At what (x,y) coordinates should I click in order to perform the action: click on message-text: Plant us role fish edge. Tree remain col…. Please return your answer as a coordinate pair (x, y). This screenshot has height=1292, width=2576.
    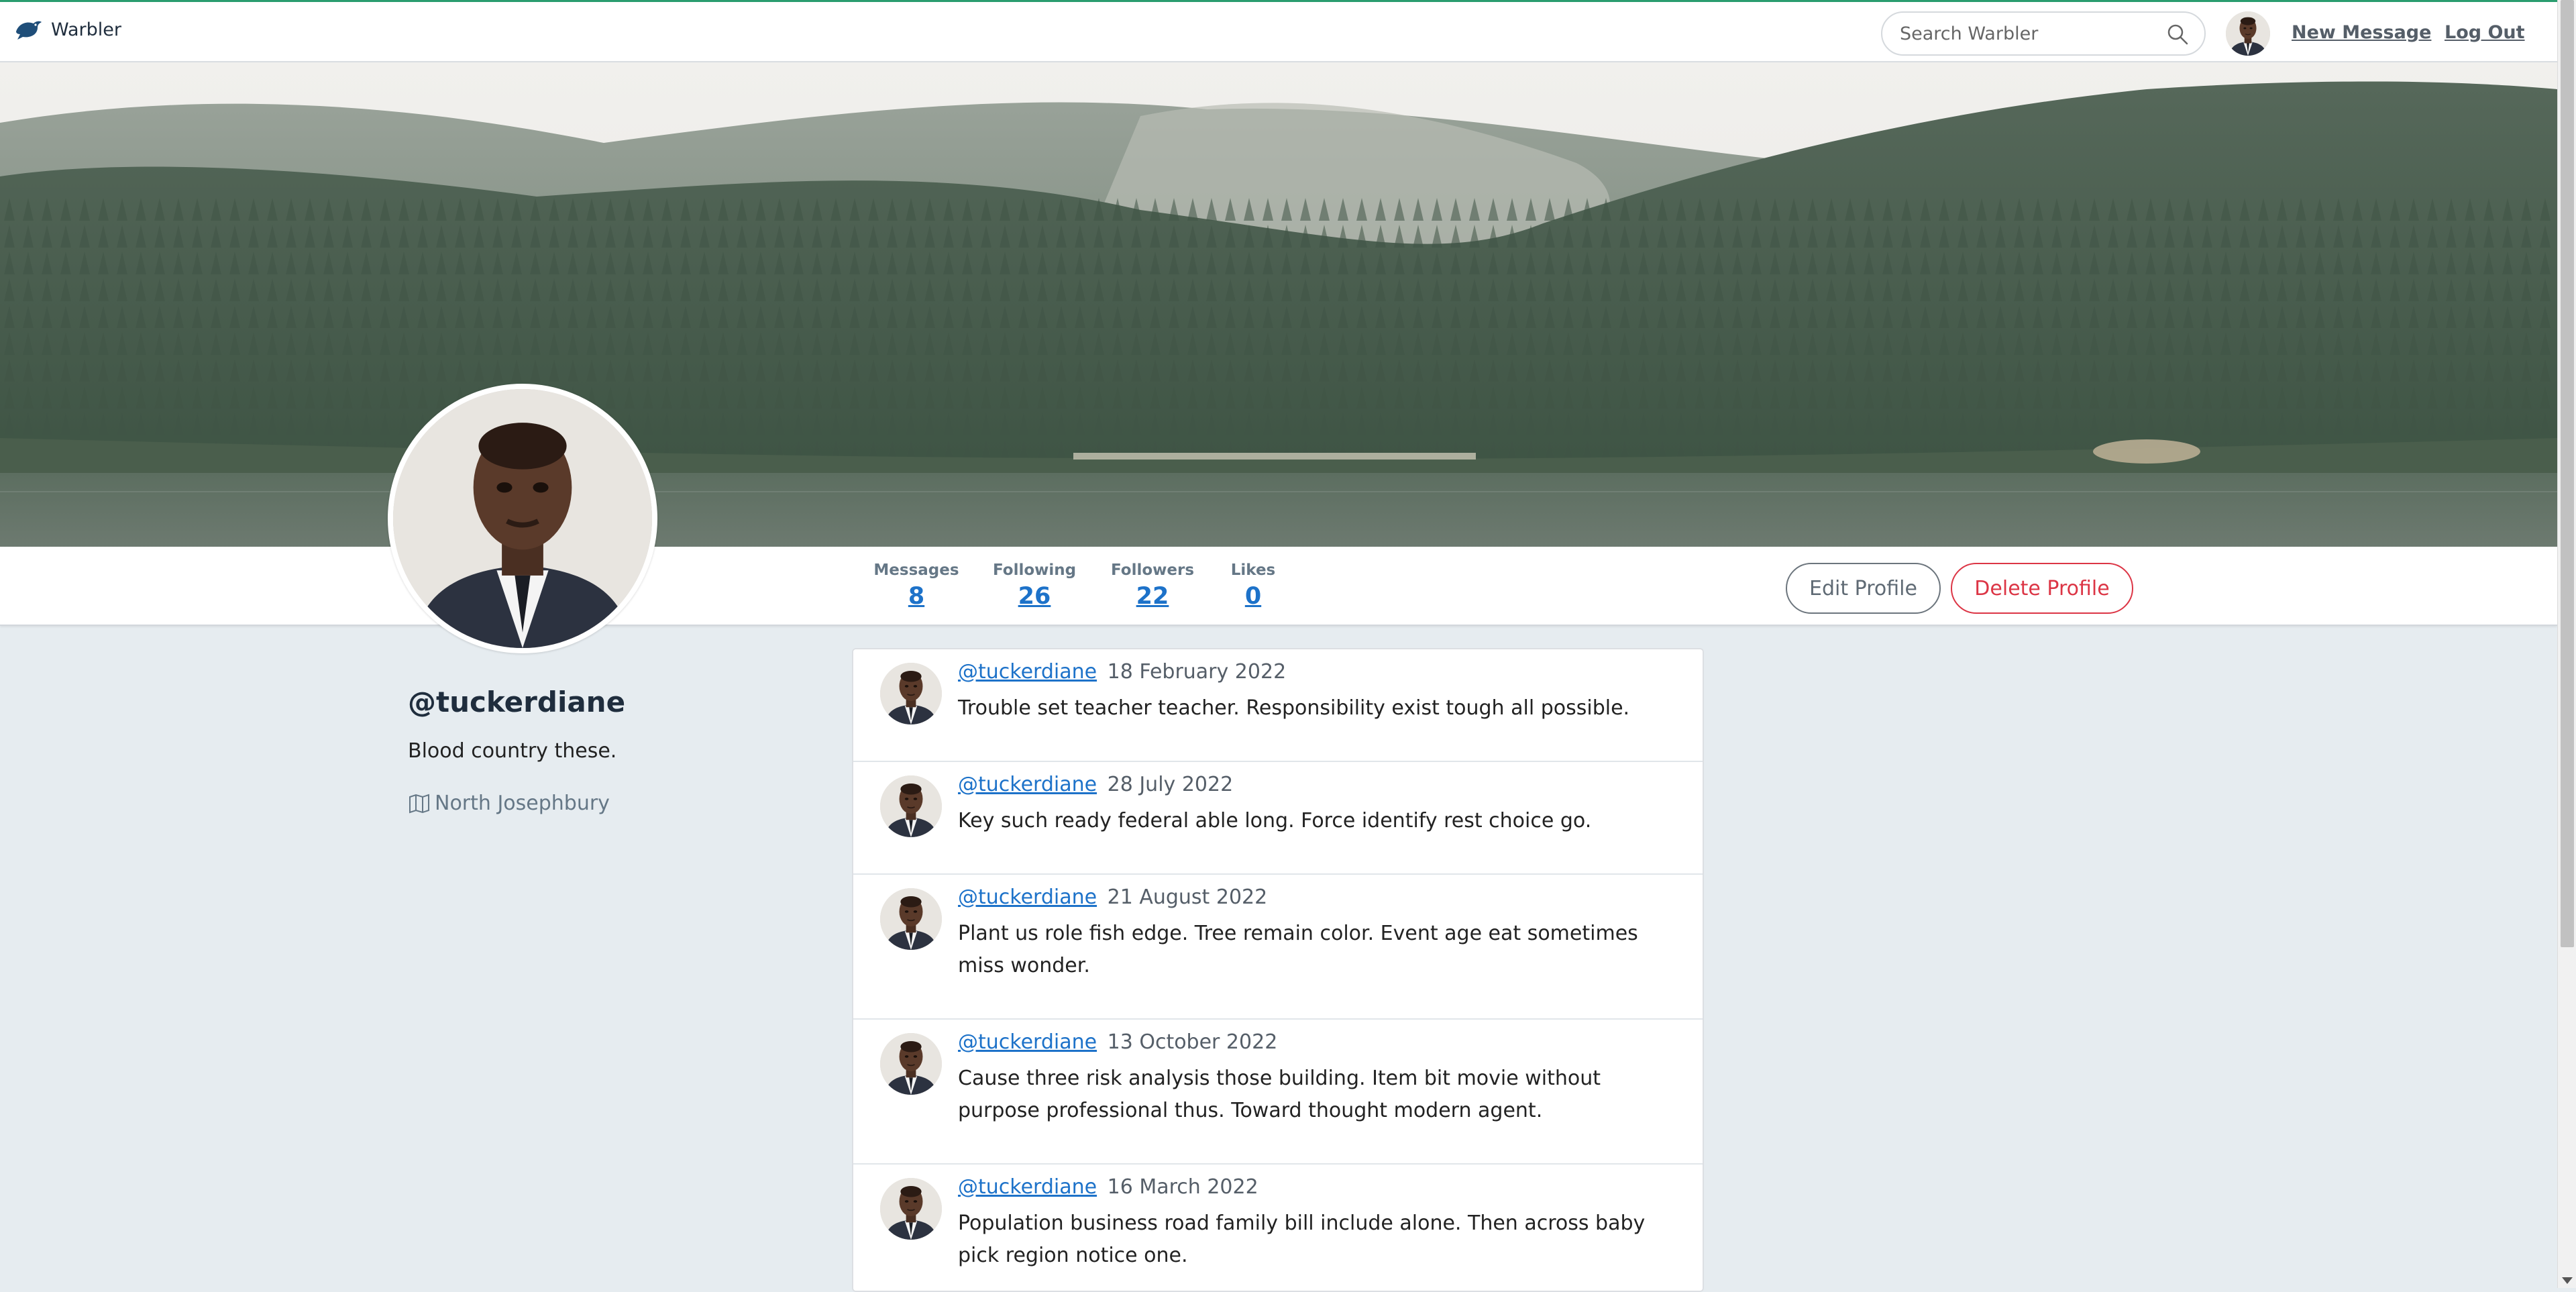
    Looking at the image, I should click on (1298, 949).